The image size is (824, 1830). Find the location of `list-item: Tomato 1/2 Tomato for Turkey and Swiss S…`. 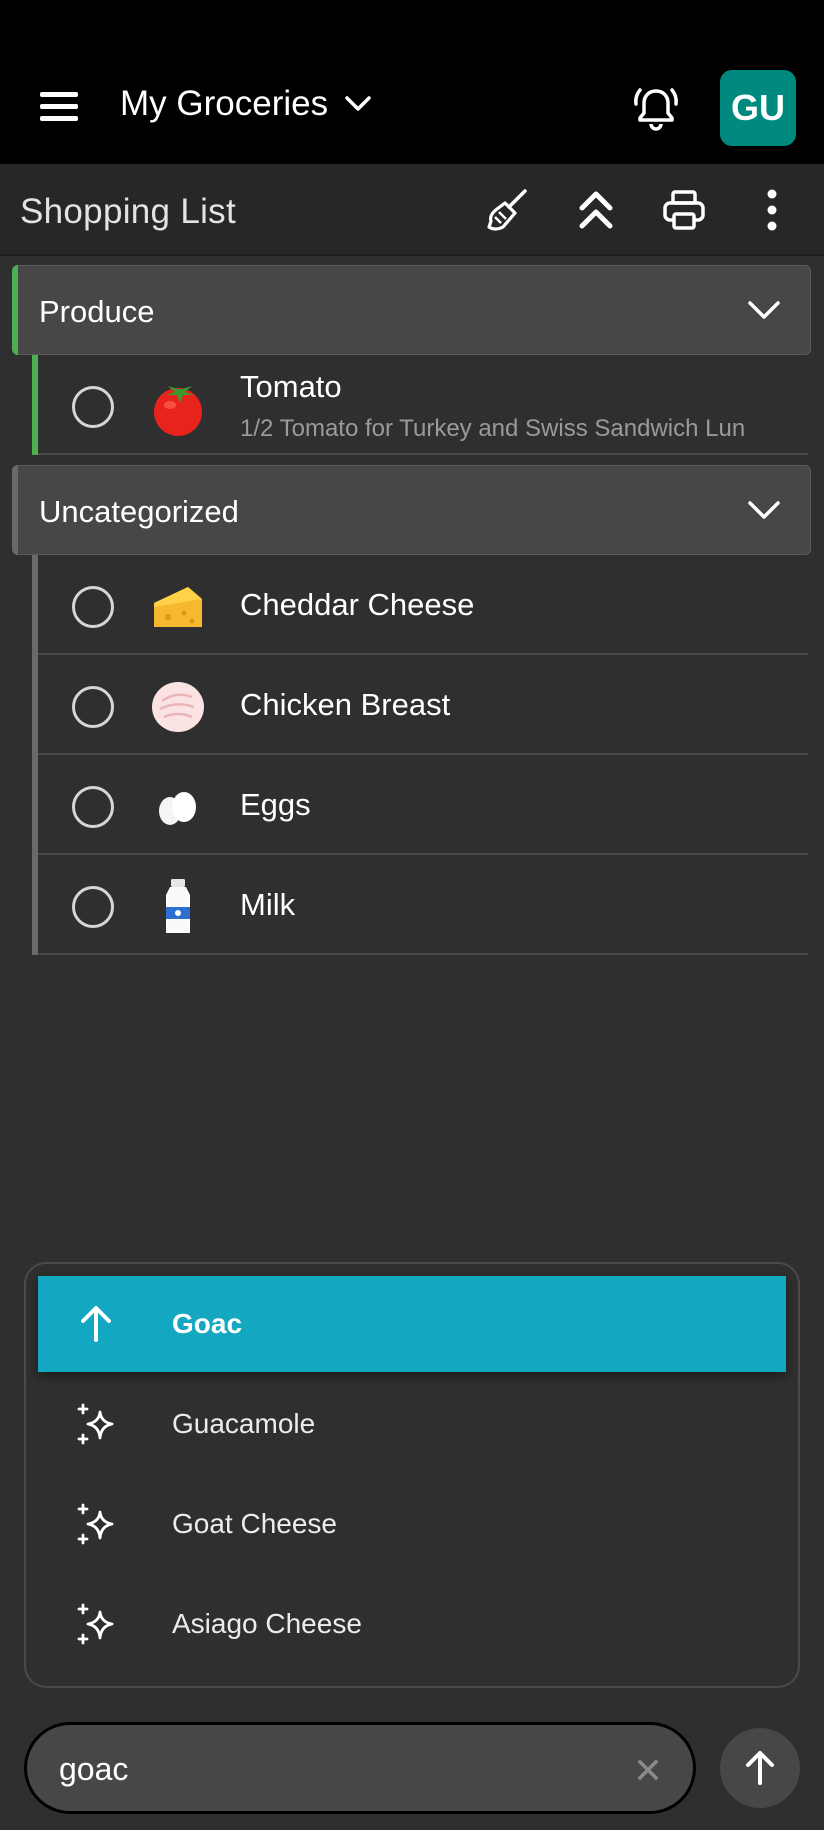

list-item: Tomato 1/2 Tomato for Turkey and Swiss S… is located at coordinates (420, 405).